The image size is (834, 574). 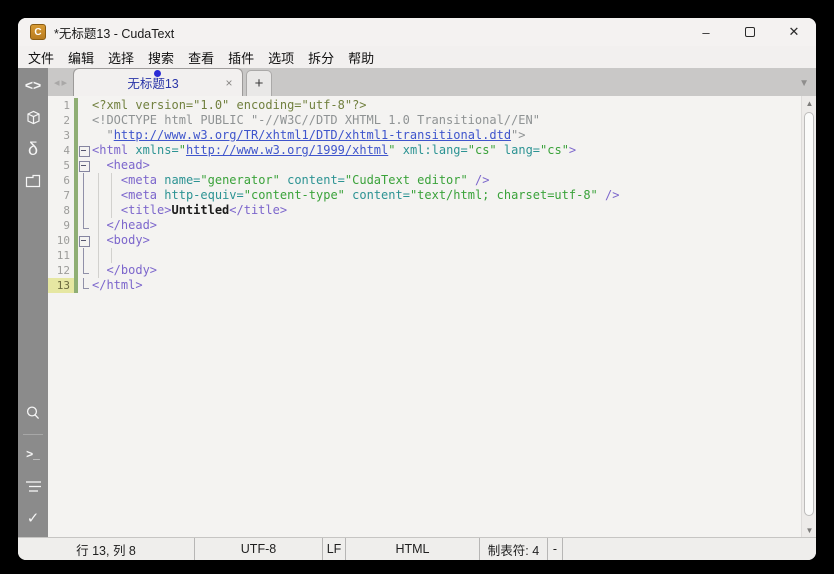 I want to click on package-icon, so click(x=33, y=117).